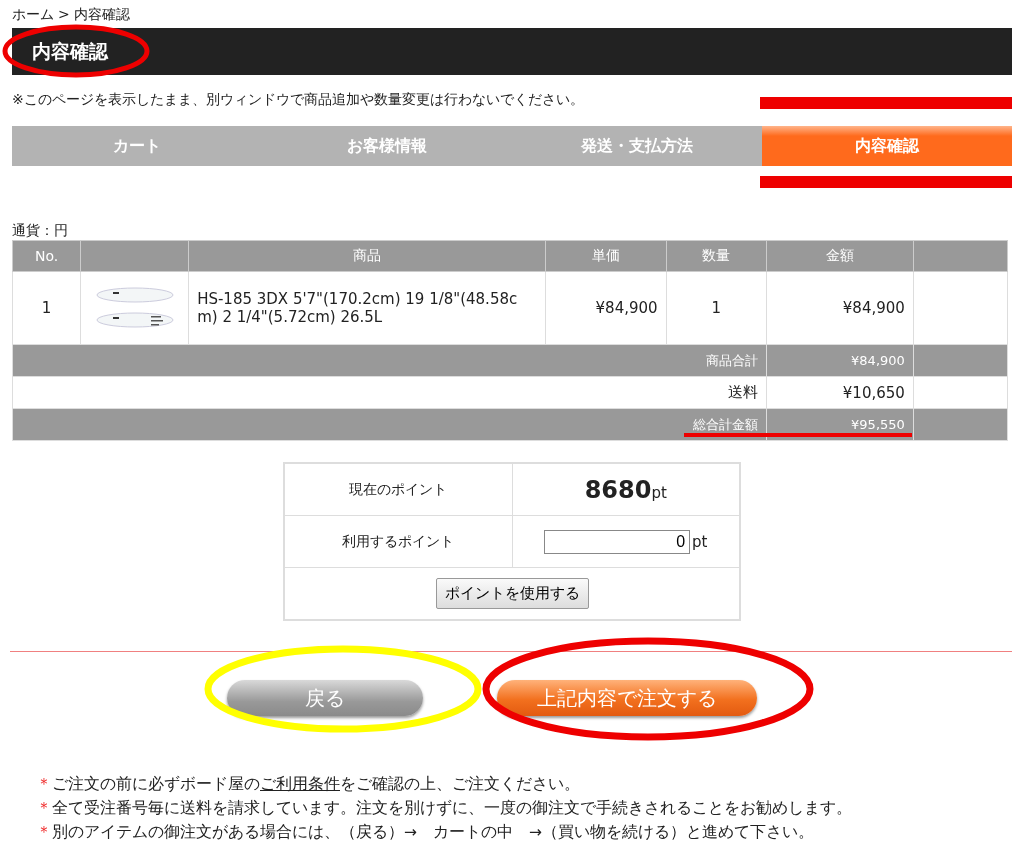 The height and width of the screenshot is (854, 1024). I want to click on summary-label: 総合計金額, so click(389, 424).